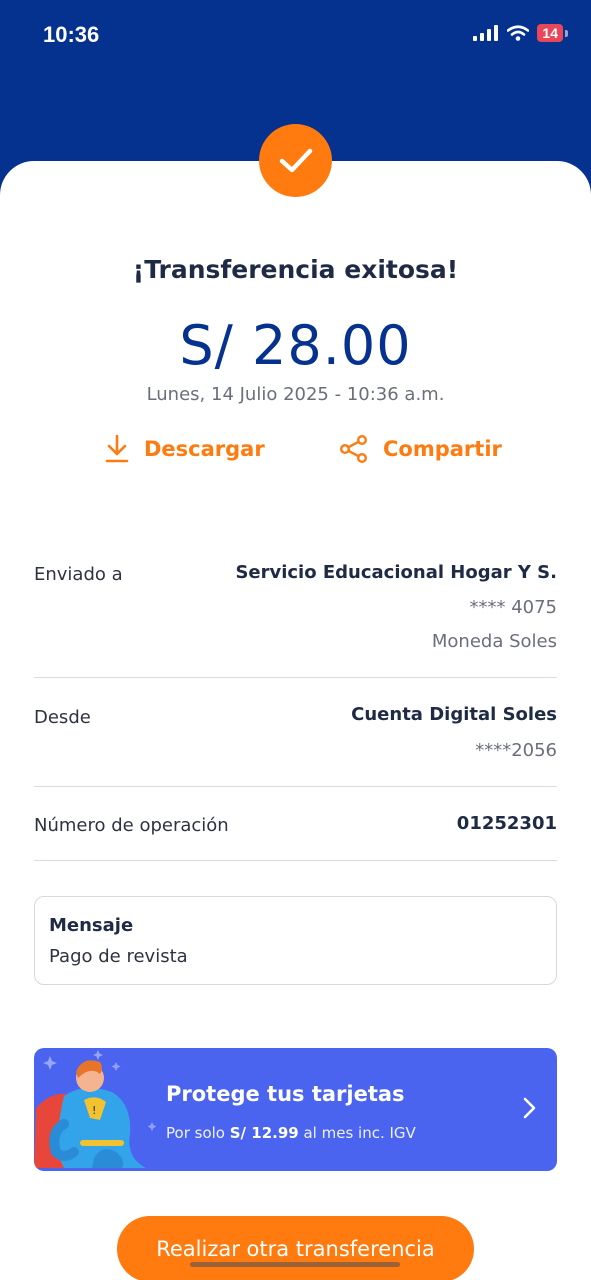 Image resolution: width=591 pixels, height=1280 pixels. Describe the element at coordinates (354, 449) in the screenshot. I see `share-icon` at that location.